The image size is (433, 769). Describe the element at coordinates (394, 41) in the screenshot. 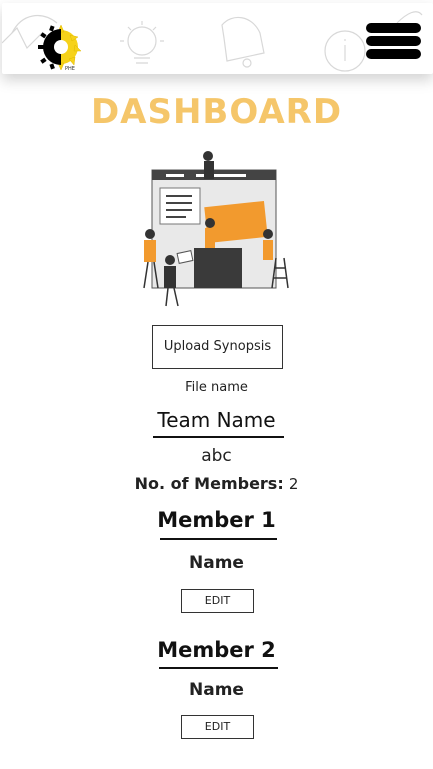

I see `hamburger-menu-icon` at that location.